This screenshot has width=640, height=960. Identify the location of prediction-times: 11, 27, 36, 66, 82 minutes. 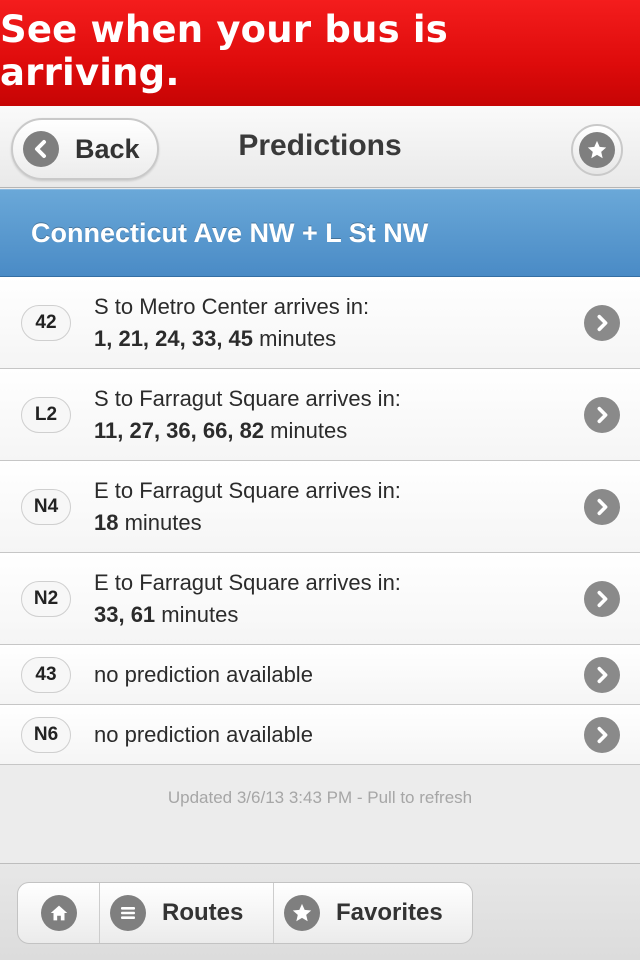
(220, 431).